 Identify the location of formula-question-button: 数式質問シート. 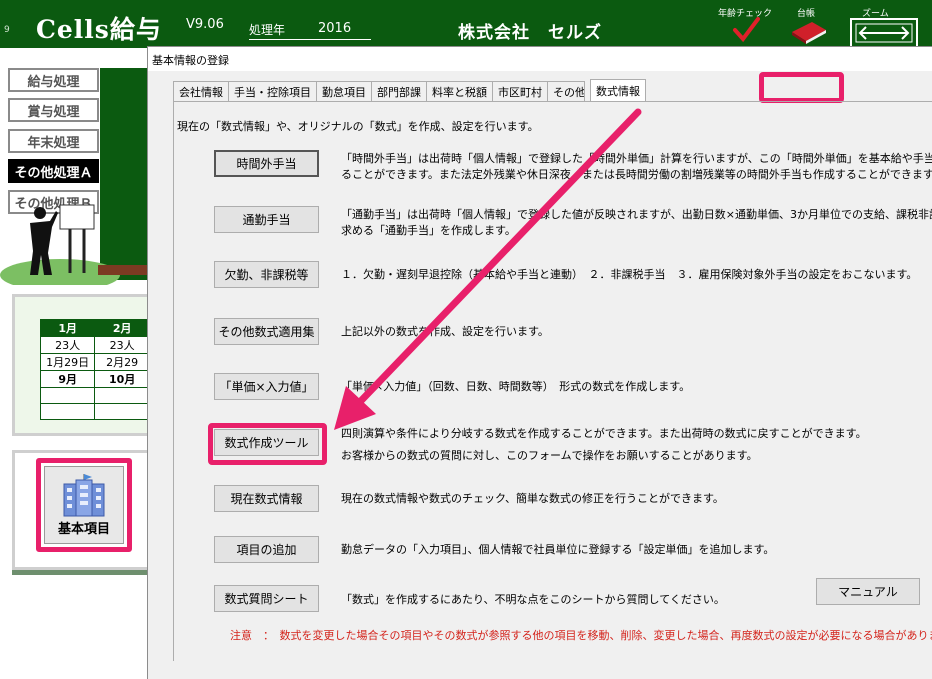
(266, 598).